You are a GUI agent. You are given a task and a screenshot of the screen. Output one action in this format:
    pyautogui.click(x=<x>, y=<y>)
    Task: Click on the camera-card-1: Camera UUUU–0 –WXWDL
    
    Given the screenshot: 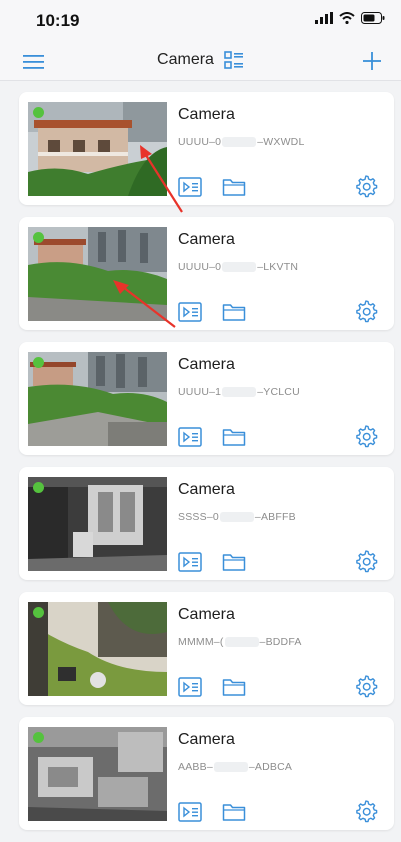 What is the action you would take?
    pyautogui.click(x=206, y=148)
    